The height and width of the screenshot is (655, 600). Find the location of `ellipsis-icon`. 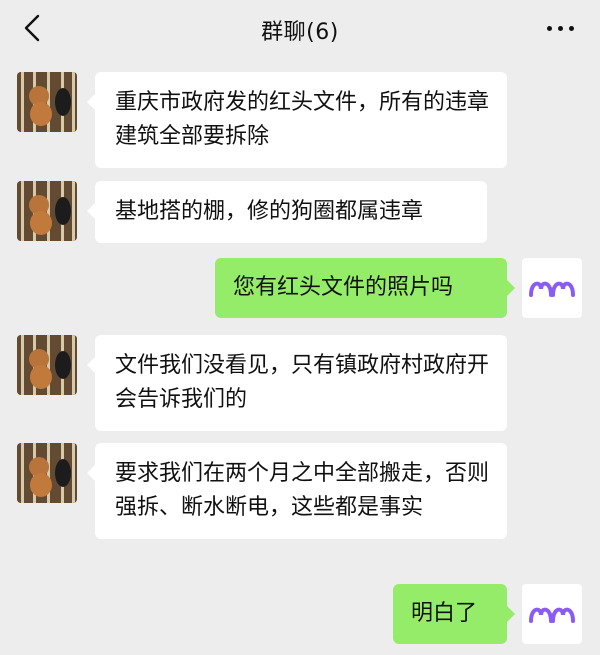

ellipsis-icon is located at coordinates (560, 28).